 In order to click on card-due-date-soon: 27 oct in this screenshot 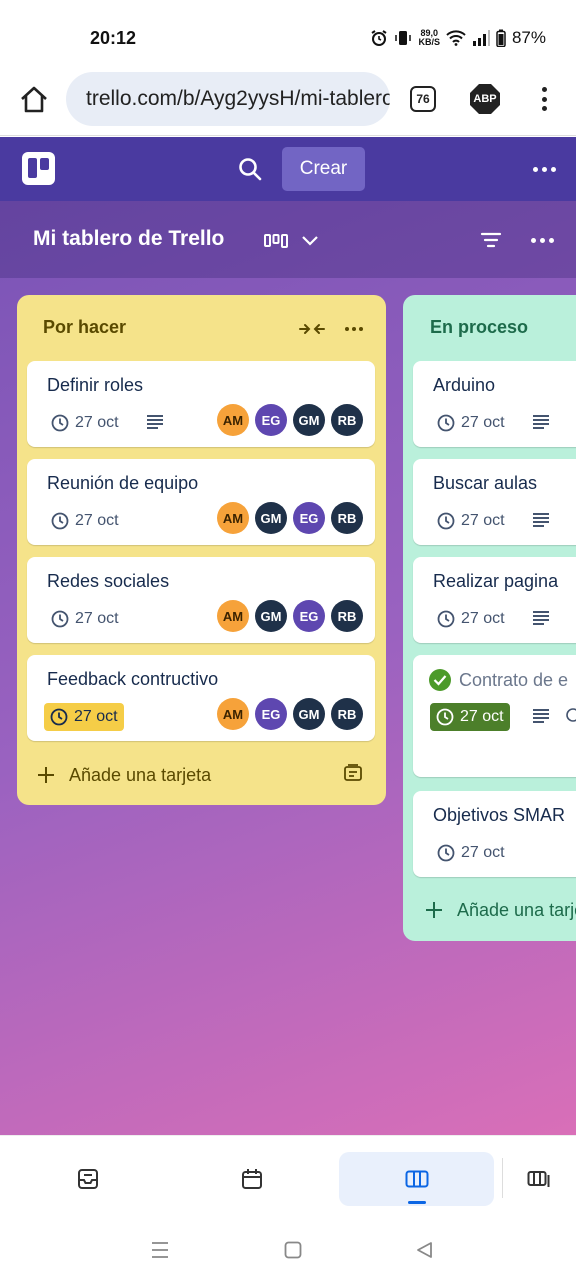, I will do `click(84, 717)`.